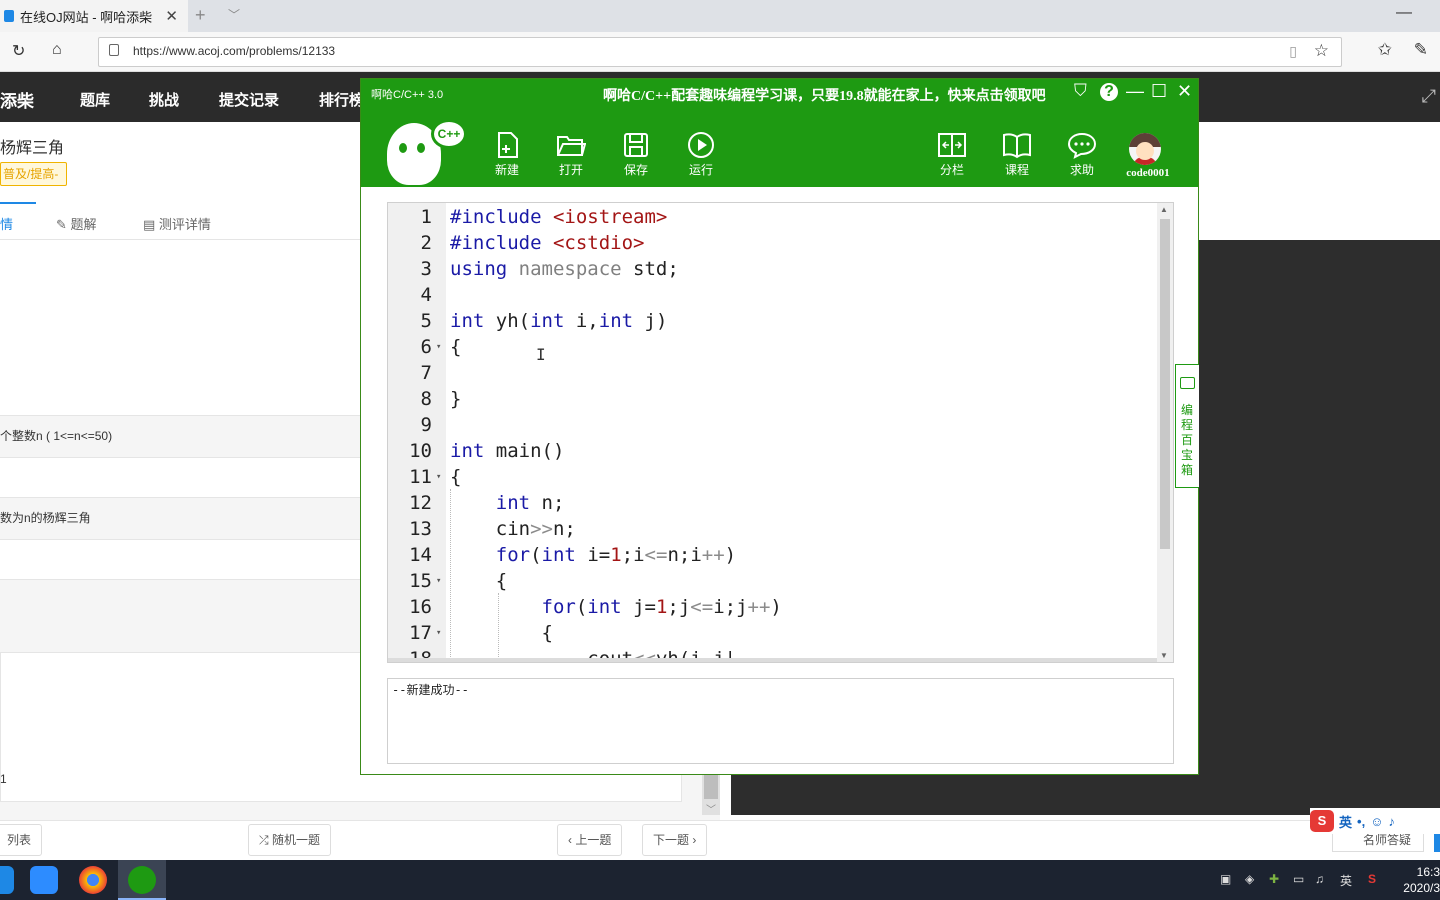  I want to click on course-label: 课程, so click(1016, 170).